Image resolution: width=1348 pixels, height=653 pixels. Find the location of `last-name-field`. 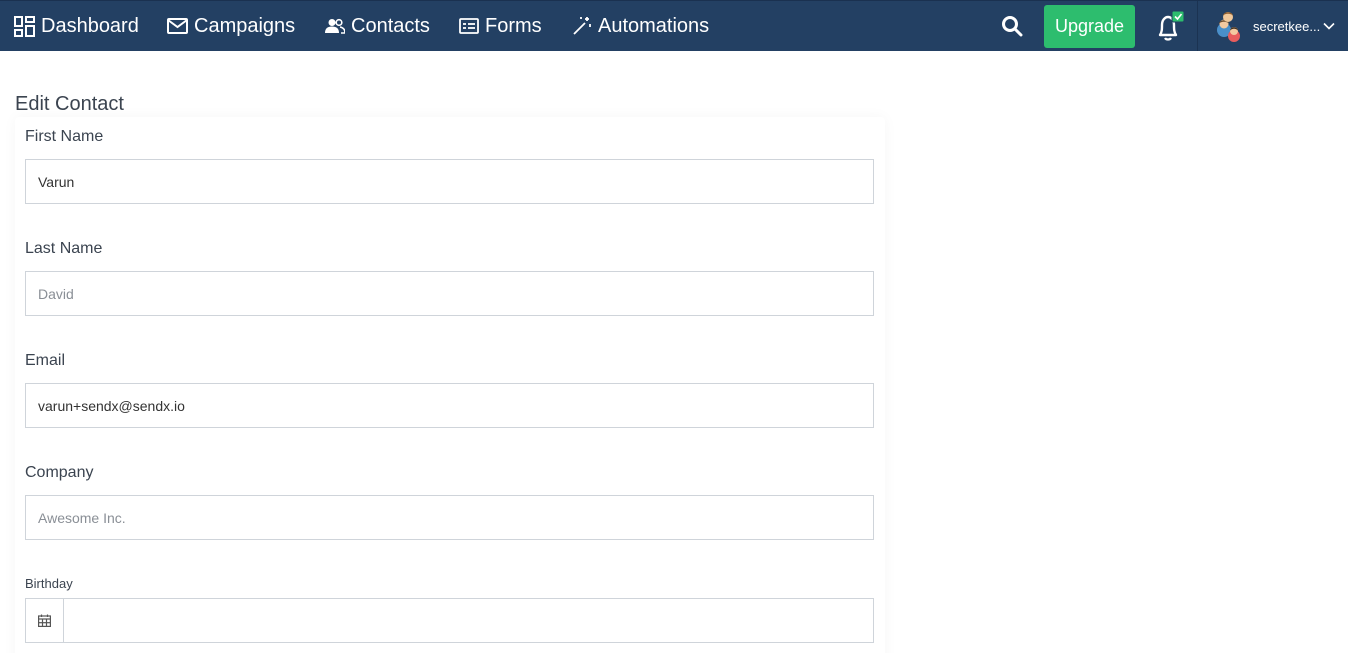

last-name-field is located at coordinates (449, 293).